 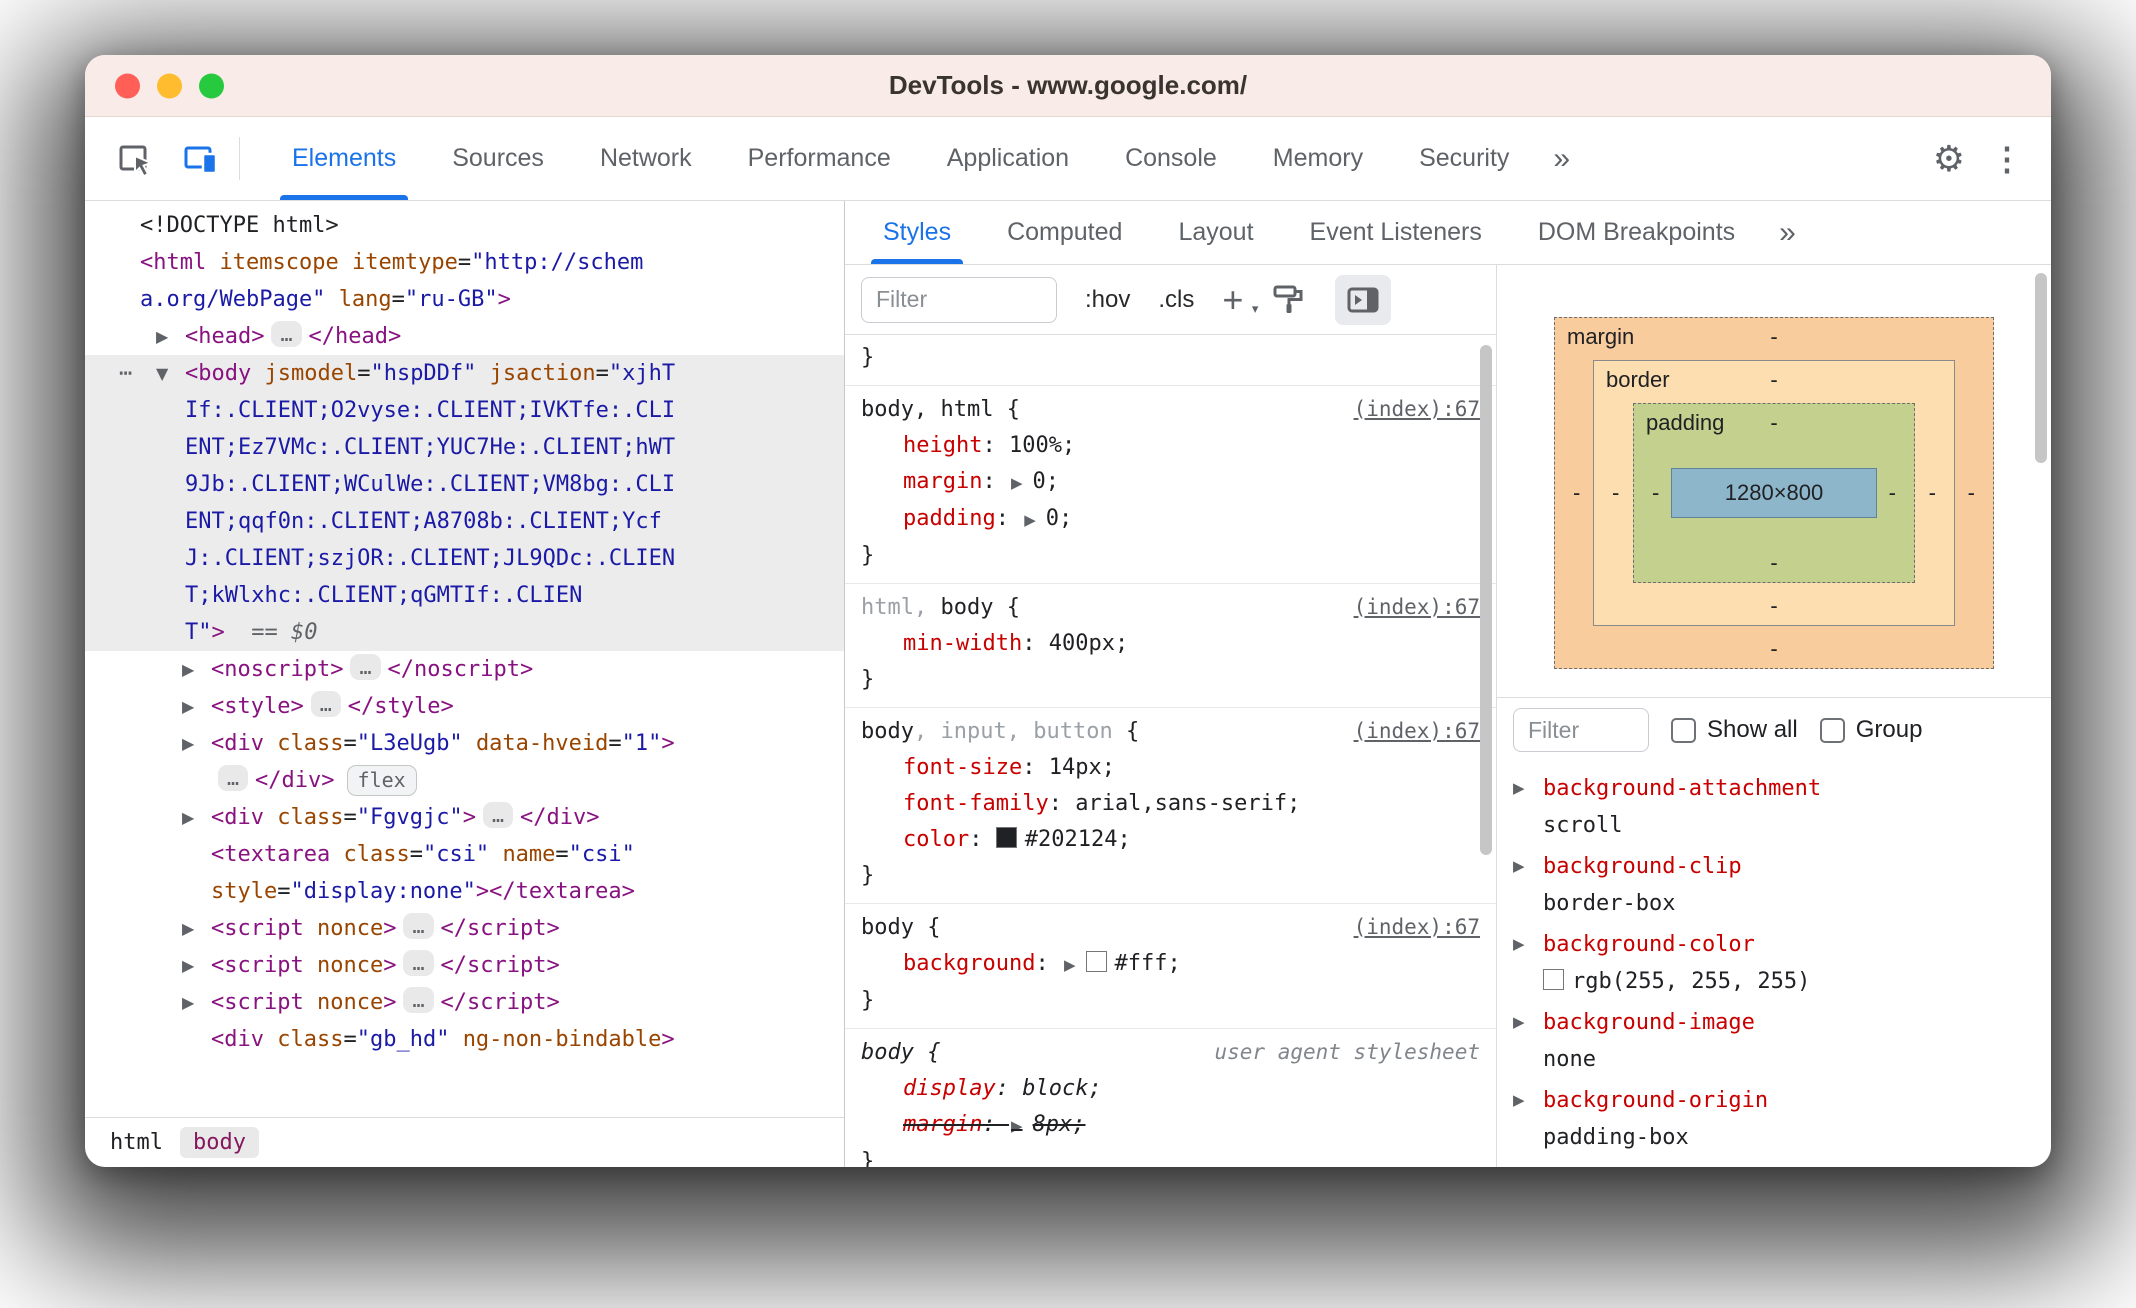 I want to click on tab-console: Console, so click(x=1171, y=158).